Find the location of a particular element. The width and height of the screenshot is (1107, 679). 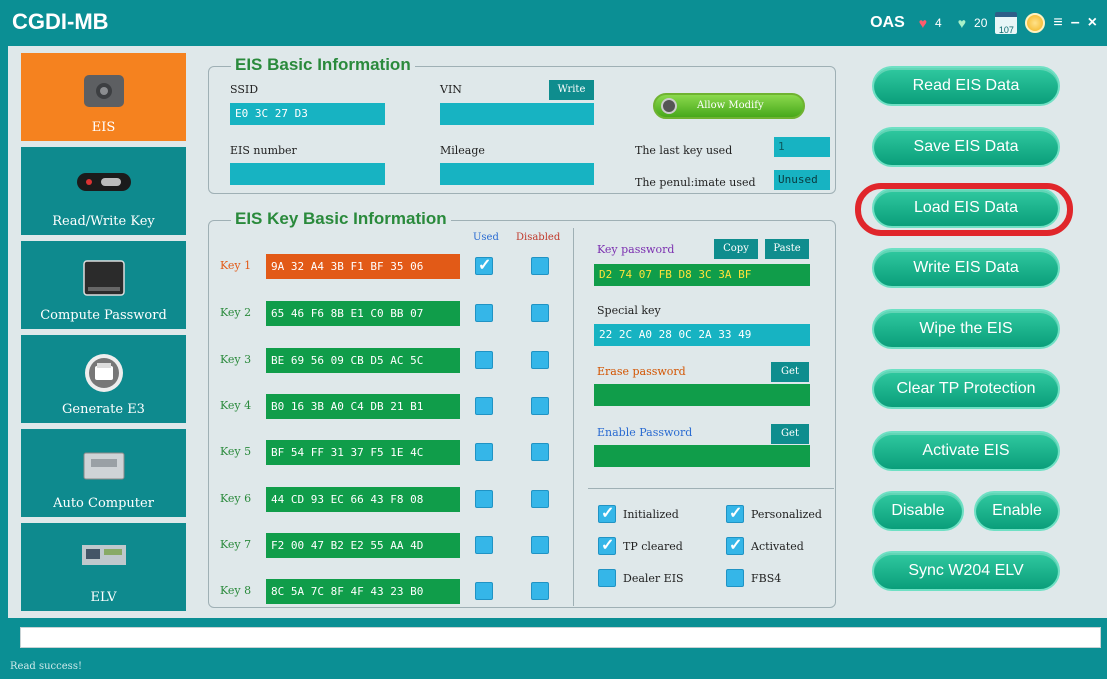

allow-modify-toggle: Allow Modify is located at coordinates (729, 106).